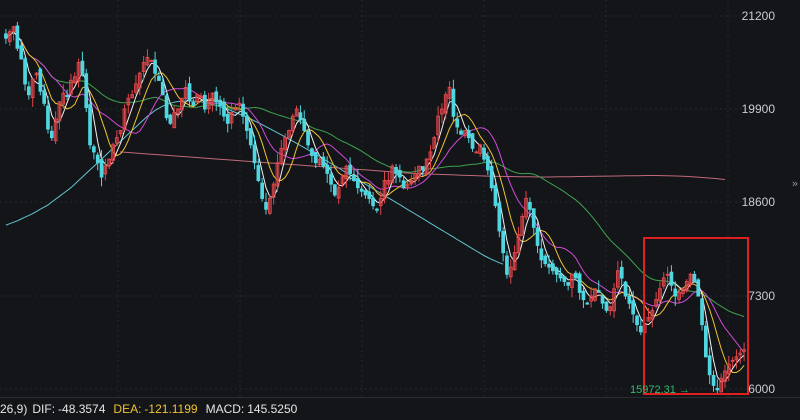  What do you see at coordinates (44, 409) in the screenshot?
I see `dif-label: DIF:` at bounding box center [44, 409].